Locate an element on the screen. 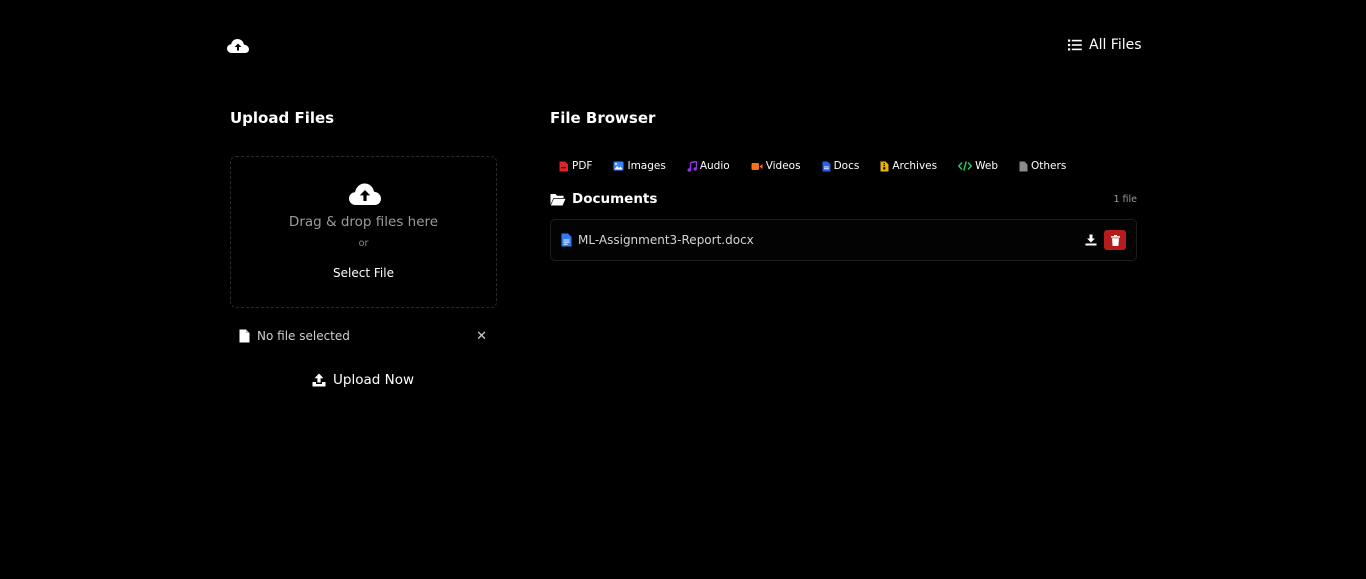  tab-images: Images is located at coordinates (639, 166).